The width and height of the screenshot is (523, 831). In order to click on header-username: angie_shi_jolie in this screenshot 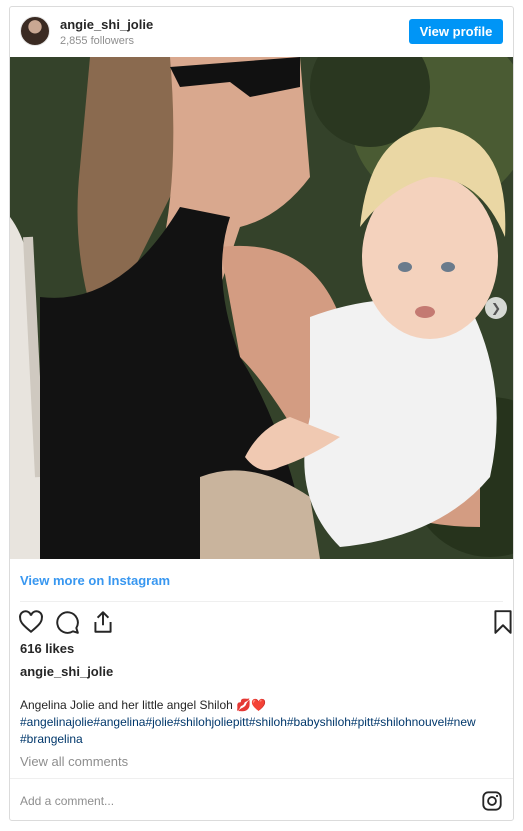, I will do `click(106, 24)`.